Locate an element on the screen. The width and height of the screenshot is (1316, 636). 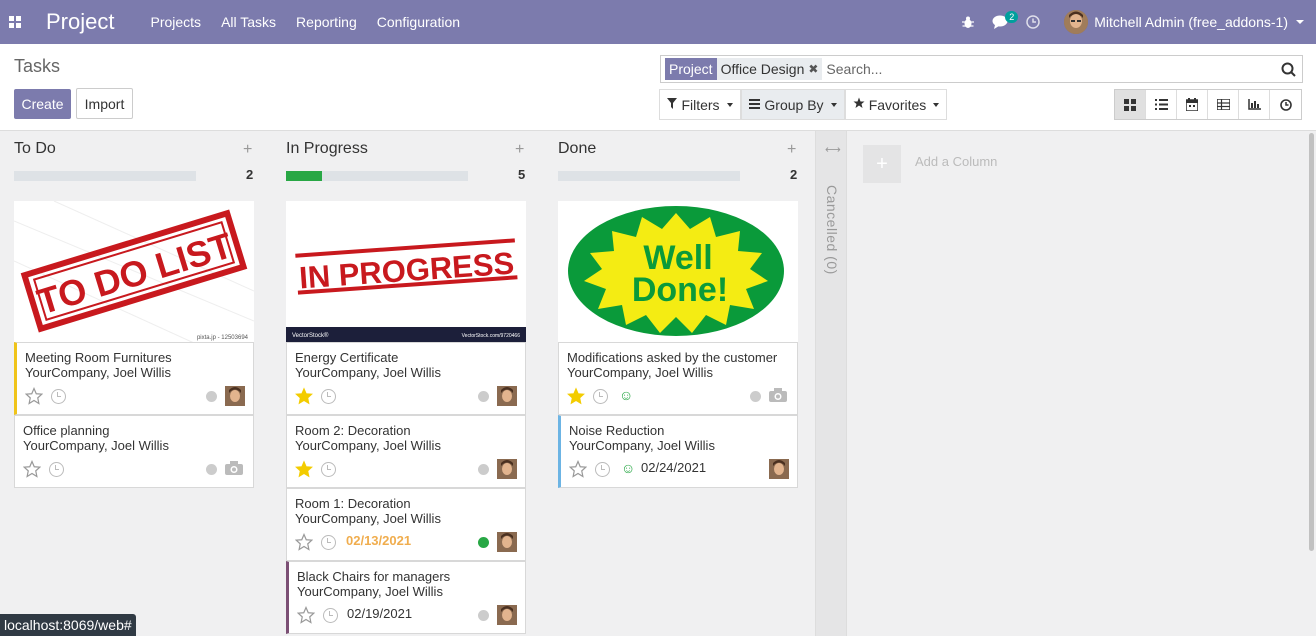
vertical-scrollbar is located at coordinates (1312, 383).